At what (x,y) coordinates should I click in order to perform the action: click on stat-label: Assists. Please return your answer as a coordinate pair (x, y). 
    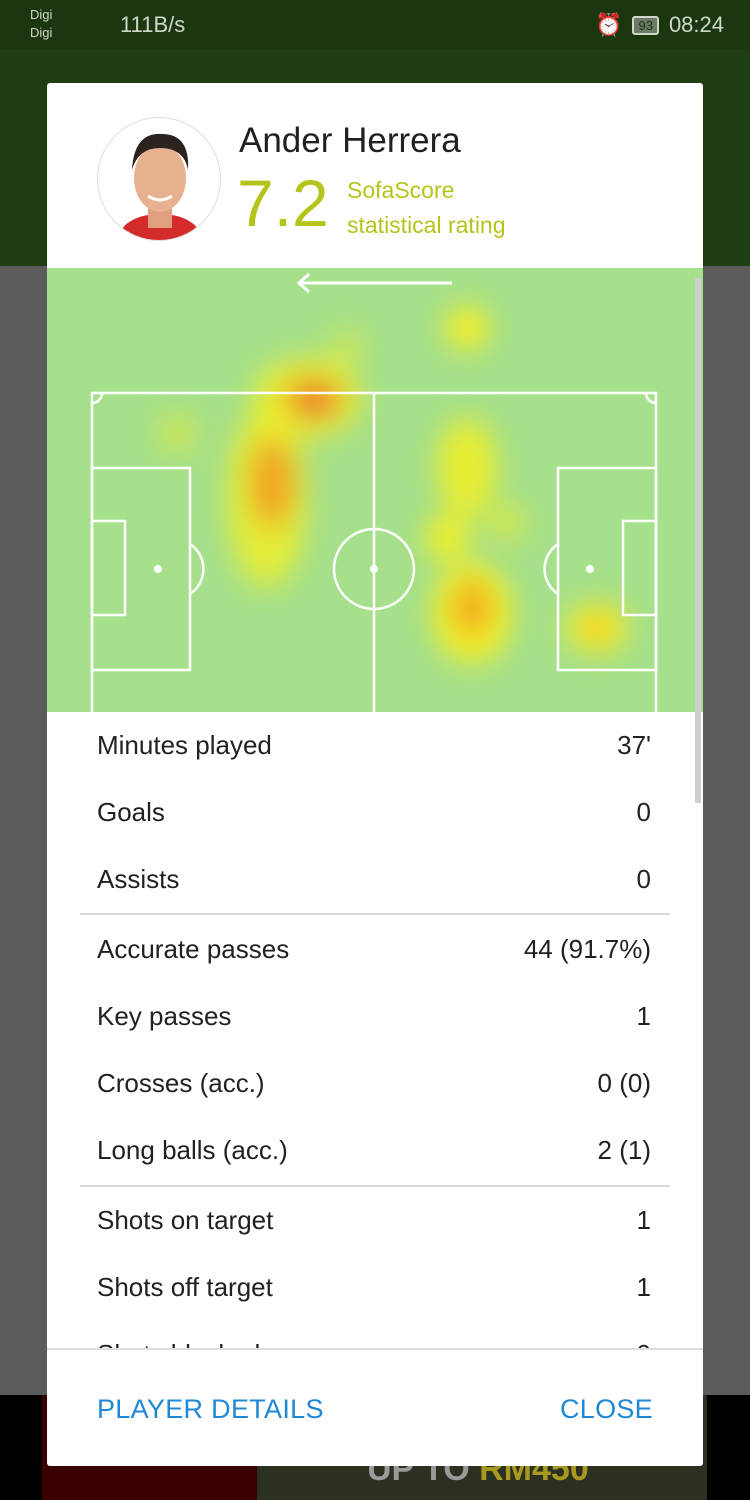
    Looking at the image, I should click on (138, 879).